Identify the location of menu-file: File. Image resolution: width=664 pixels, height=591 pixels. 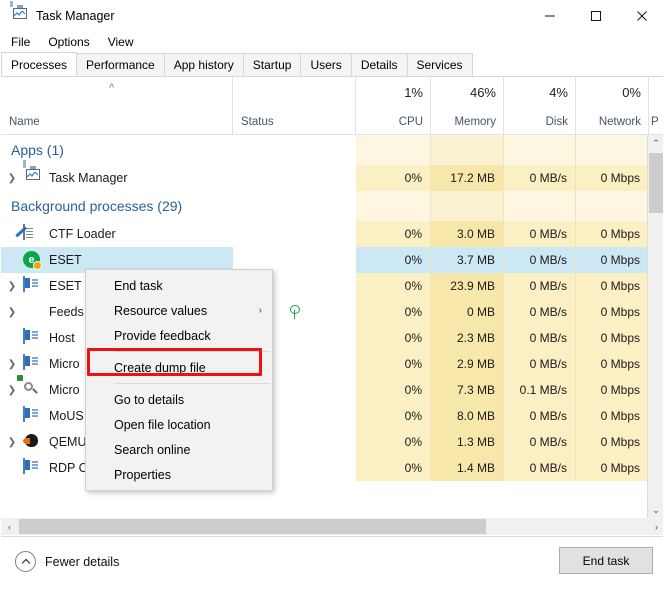
(20, 42).